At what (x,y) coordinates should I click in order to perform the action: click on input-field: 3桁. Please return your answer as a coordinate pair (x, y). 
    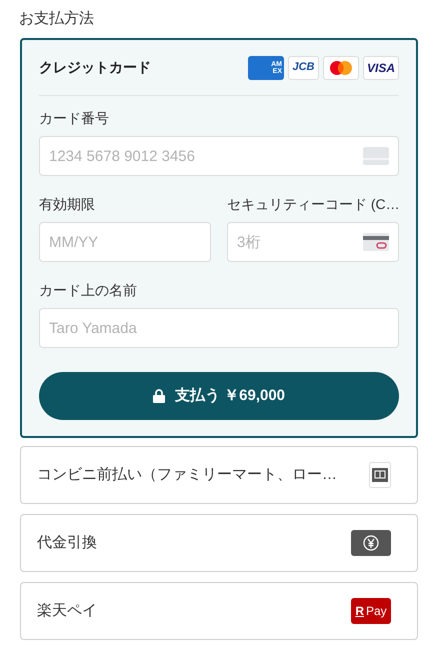
    Looking at the image, I should click on (313, 242).